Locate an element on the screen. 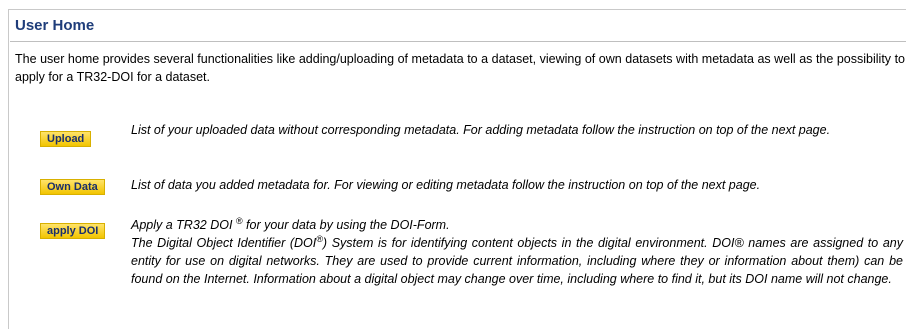 Image resolution: width=906 pixels, height=329 pixels. apply-doi-line-post: for your data by using the DOI-Form. is located at coordinates (346, 225).